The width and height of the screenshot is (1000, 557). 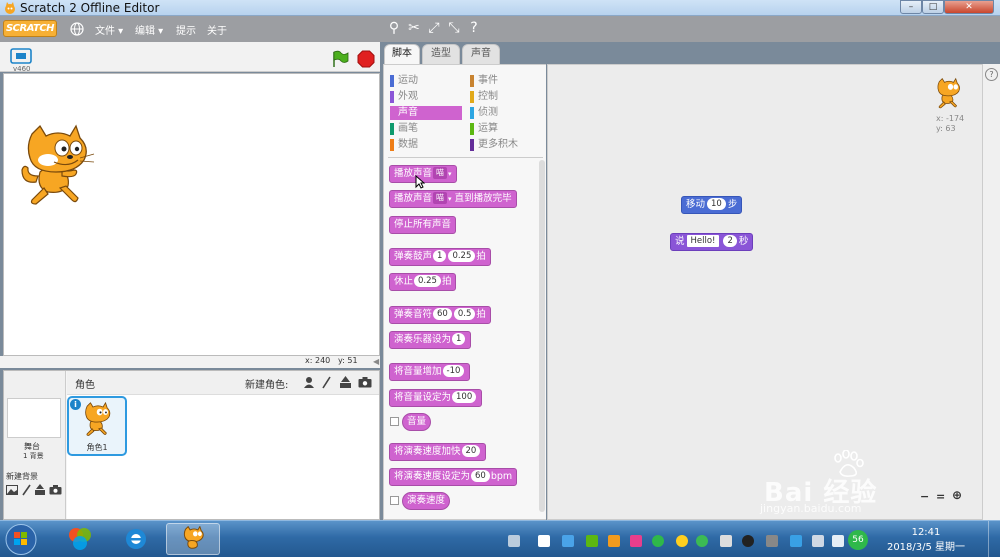 I want to click on script-block-move: 移动 10 步, so click(x=712, y=205).